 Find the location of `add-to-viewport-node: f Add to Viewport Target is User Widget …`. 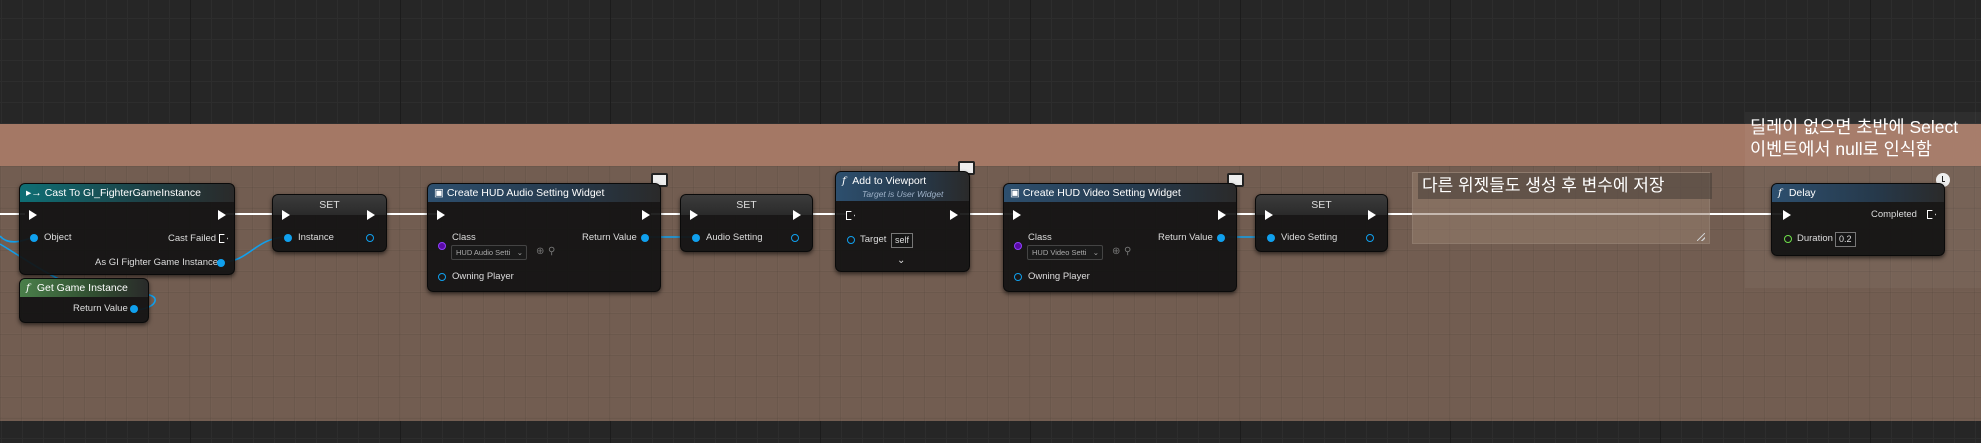

add-to-viewport-node: f Add to Viewport Target is User Widget … is located at coordinates (902, 221).